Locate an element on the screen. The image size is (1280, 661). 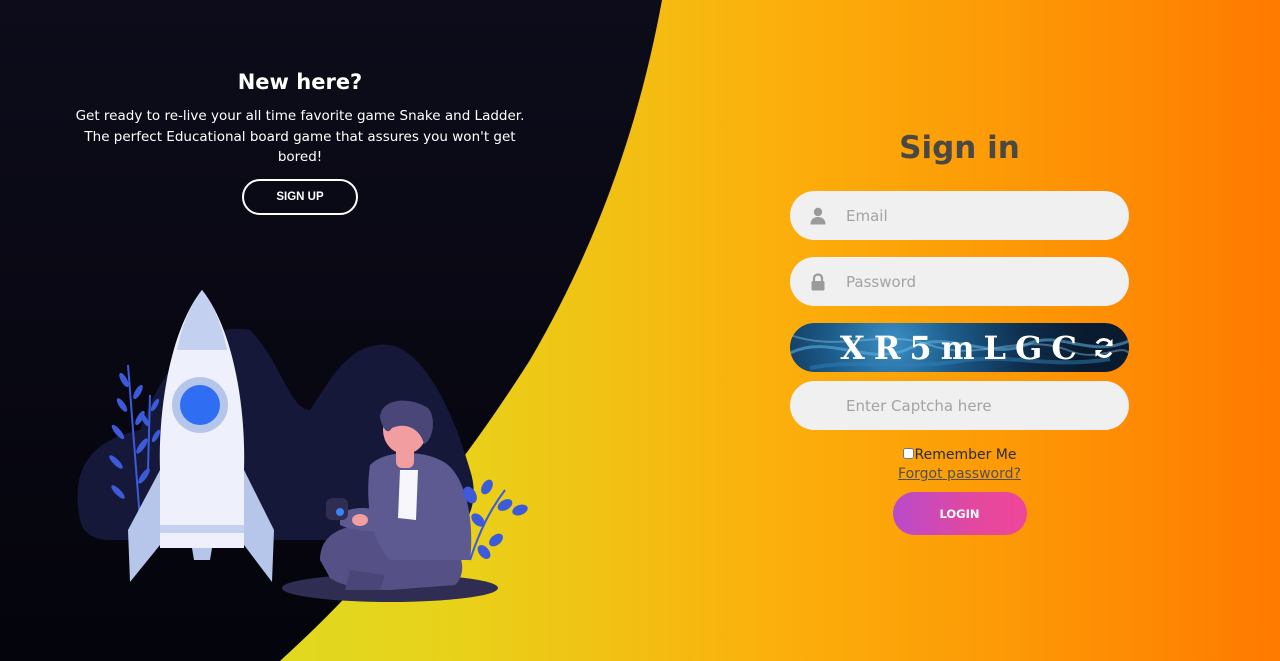
user-icon is located at coordinates (818, 215).